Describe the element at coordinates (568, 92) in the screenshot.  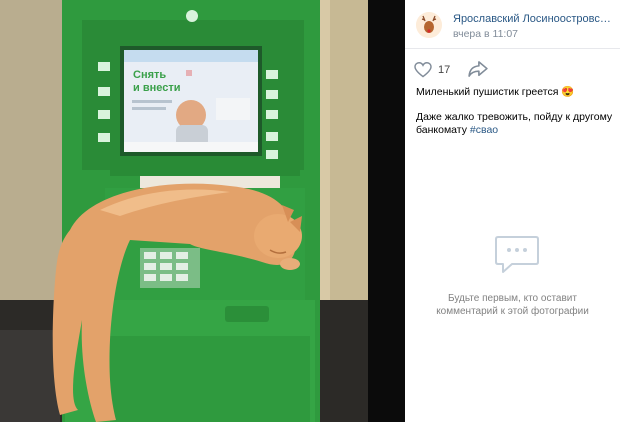
I see `heart-eyes-emoji: 😍` at that location.